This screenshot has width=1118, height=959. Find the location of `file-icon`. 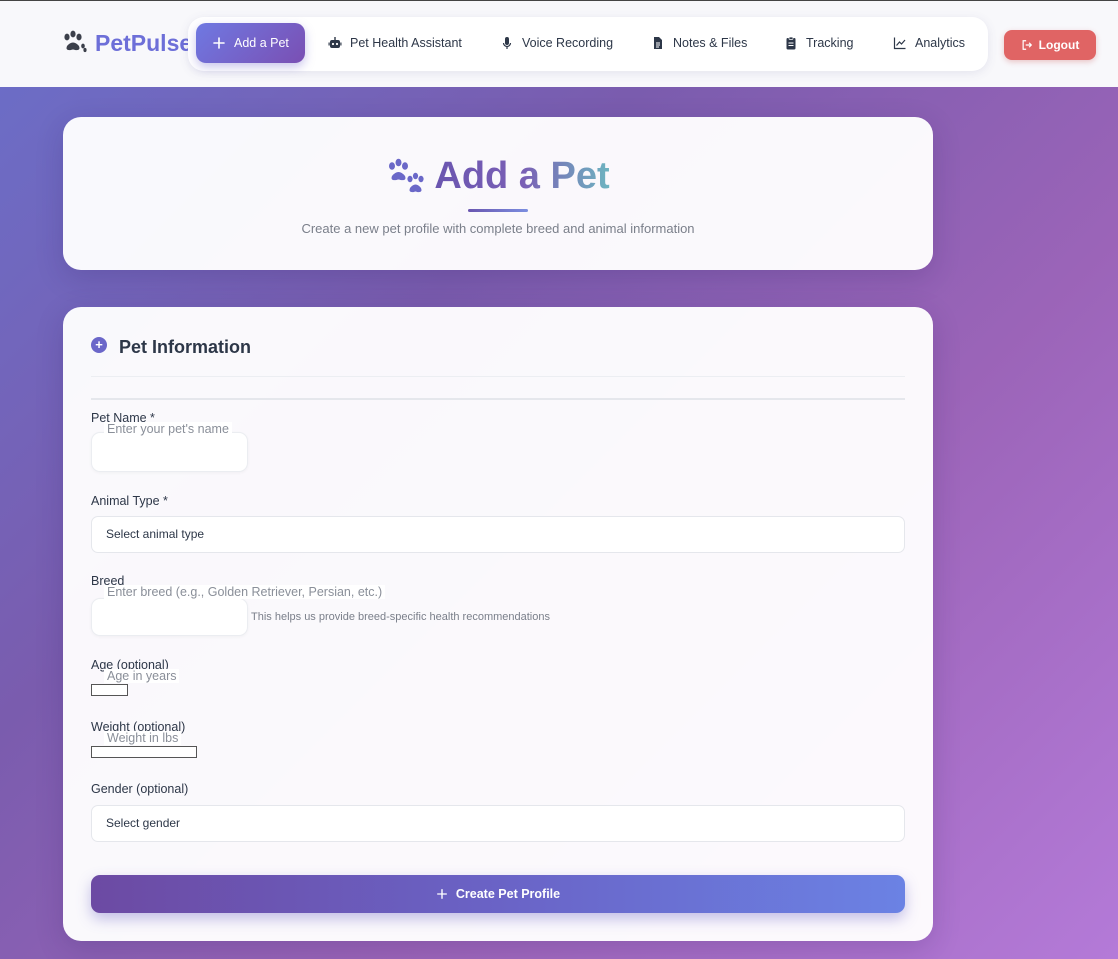

file-icon is located at coordinates (658, 43).